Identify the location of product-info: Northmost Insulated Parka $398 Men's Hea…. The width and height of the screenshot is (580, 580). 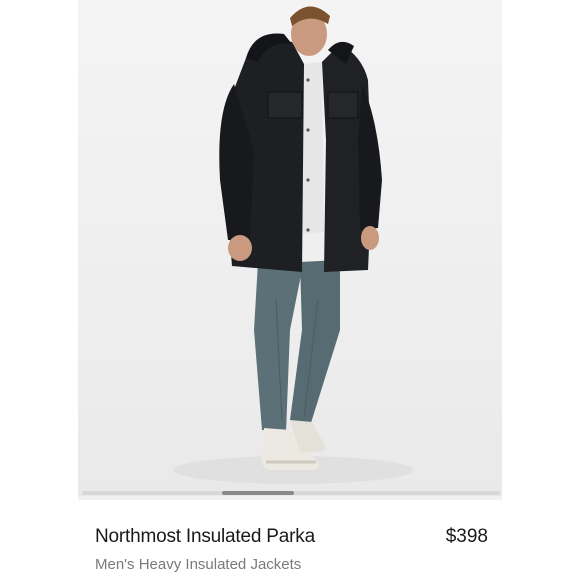
(290, 540).